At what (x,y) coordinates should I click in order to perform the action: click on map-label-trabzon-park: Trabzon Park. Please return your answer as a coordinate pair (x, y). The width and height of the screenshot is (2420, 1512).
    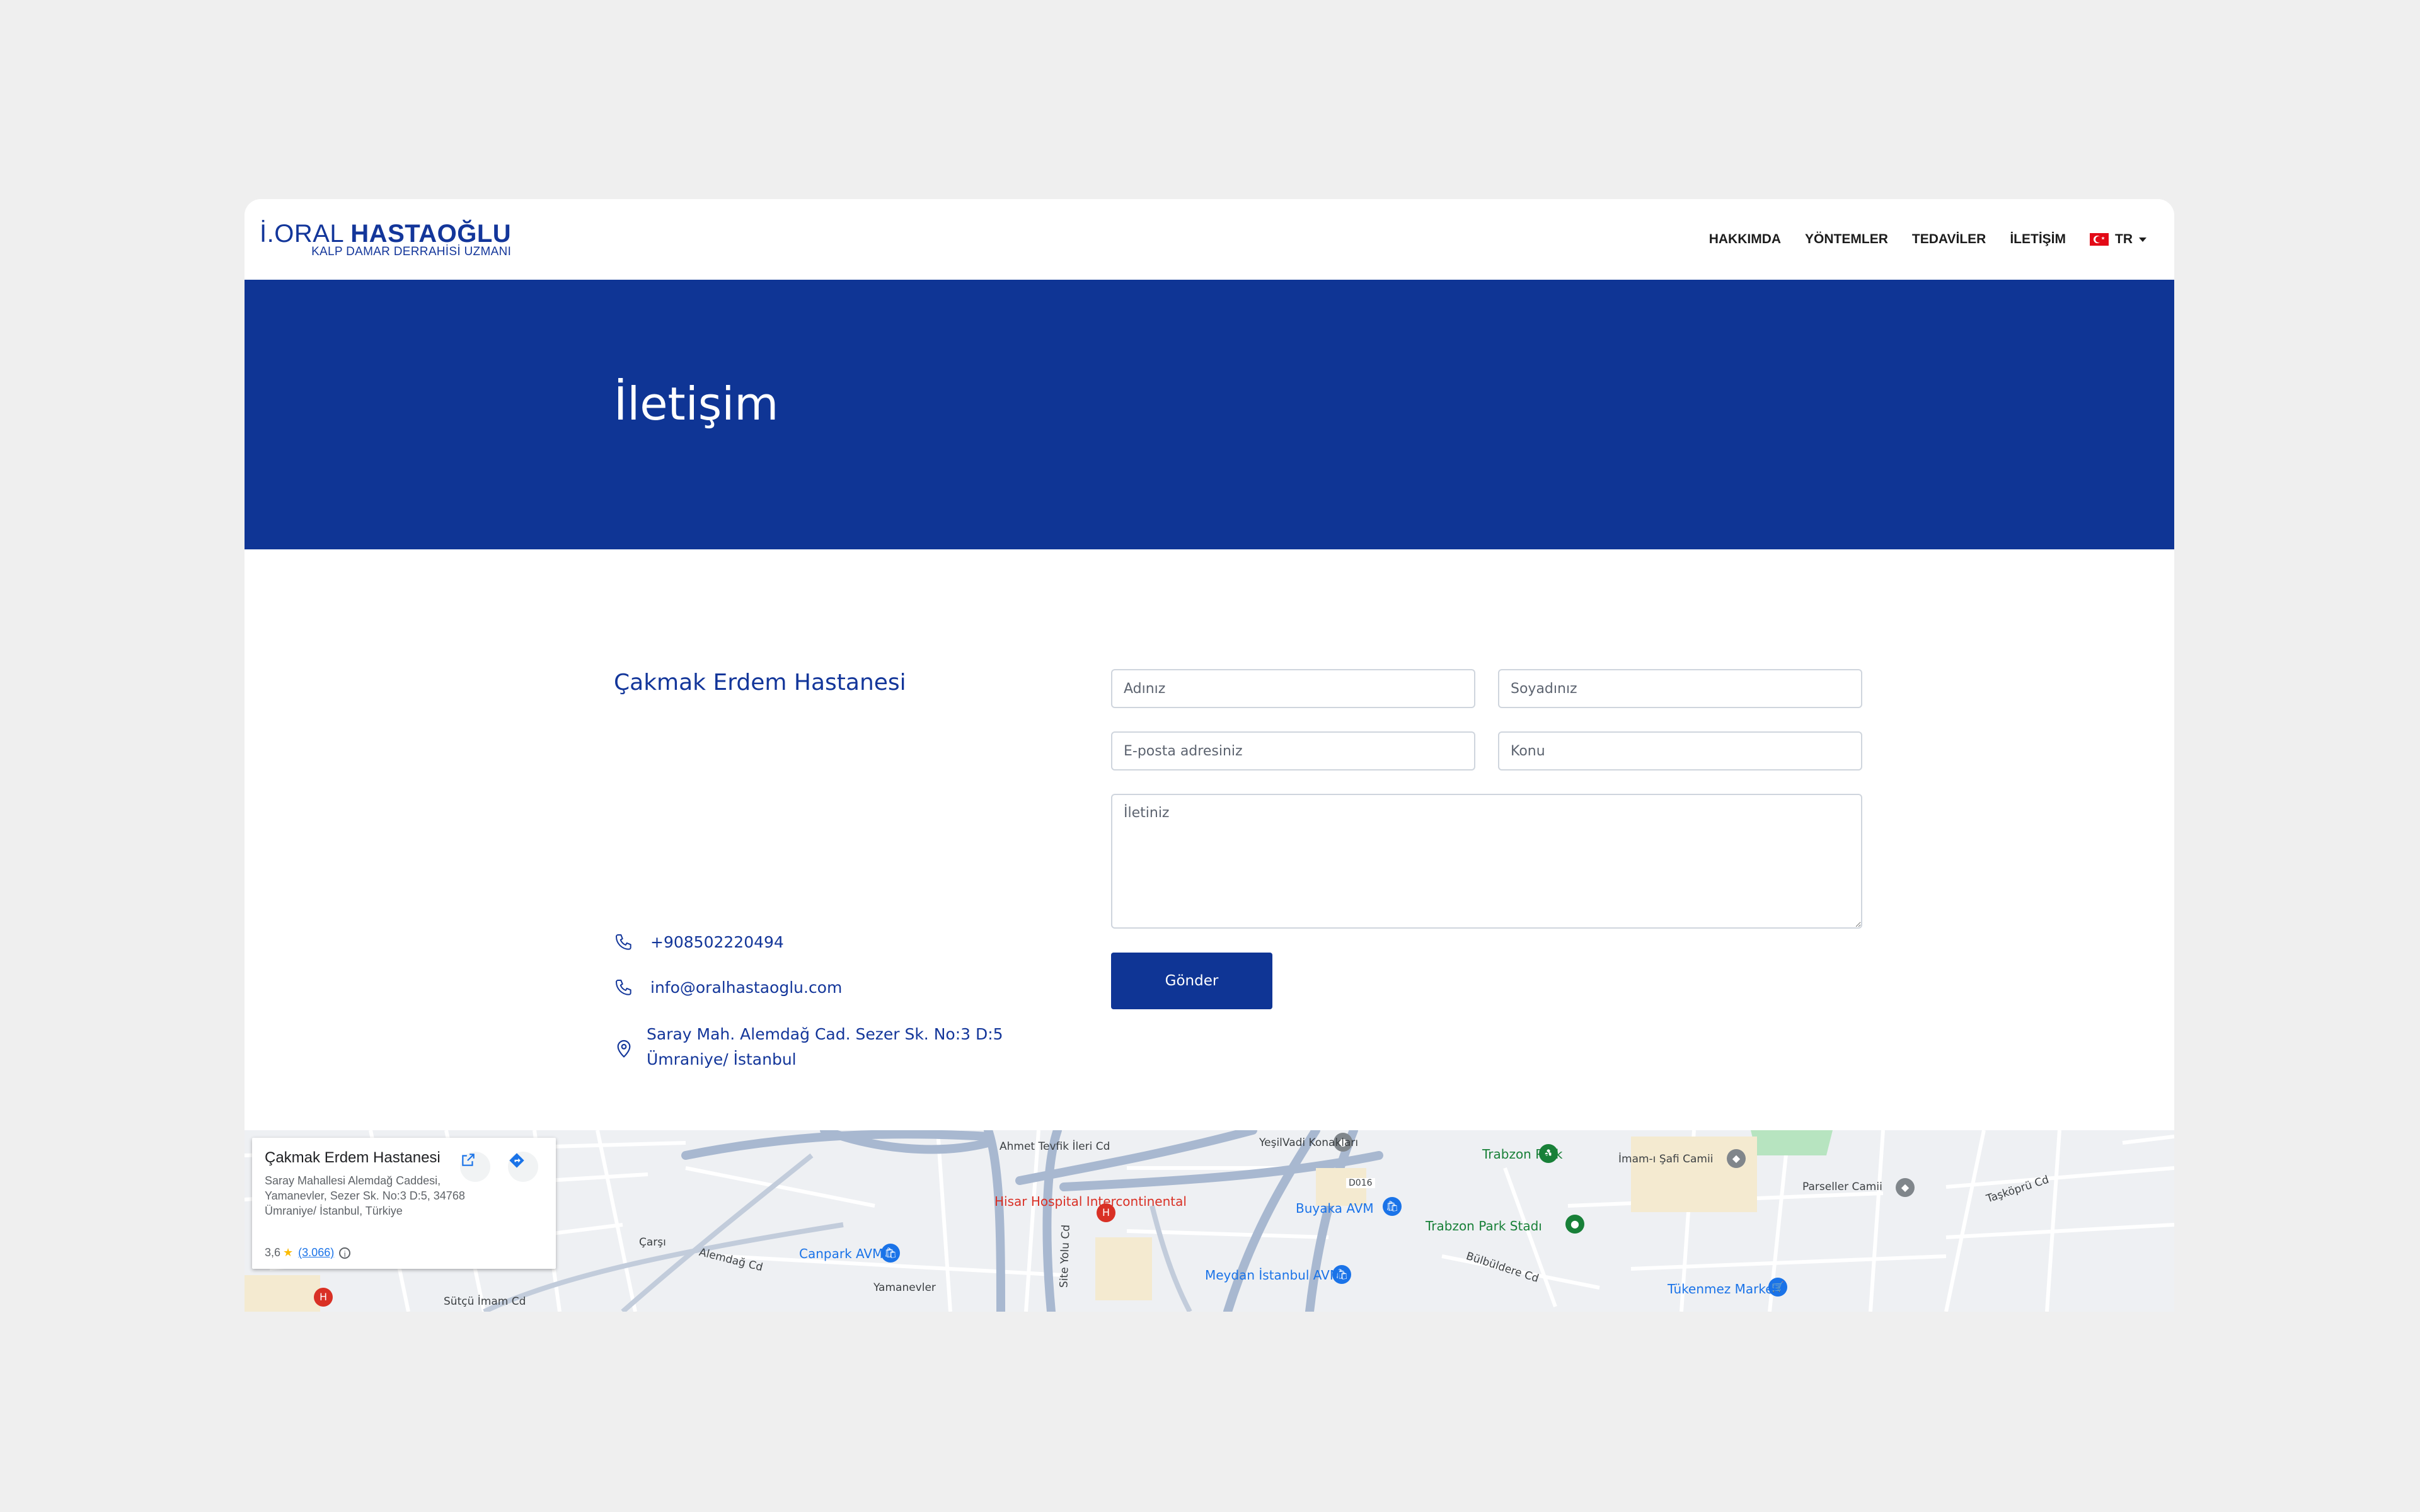
    Looking at the image, I should click on (1523, 1154).